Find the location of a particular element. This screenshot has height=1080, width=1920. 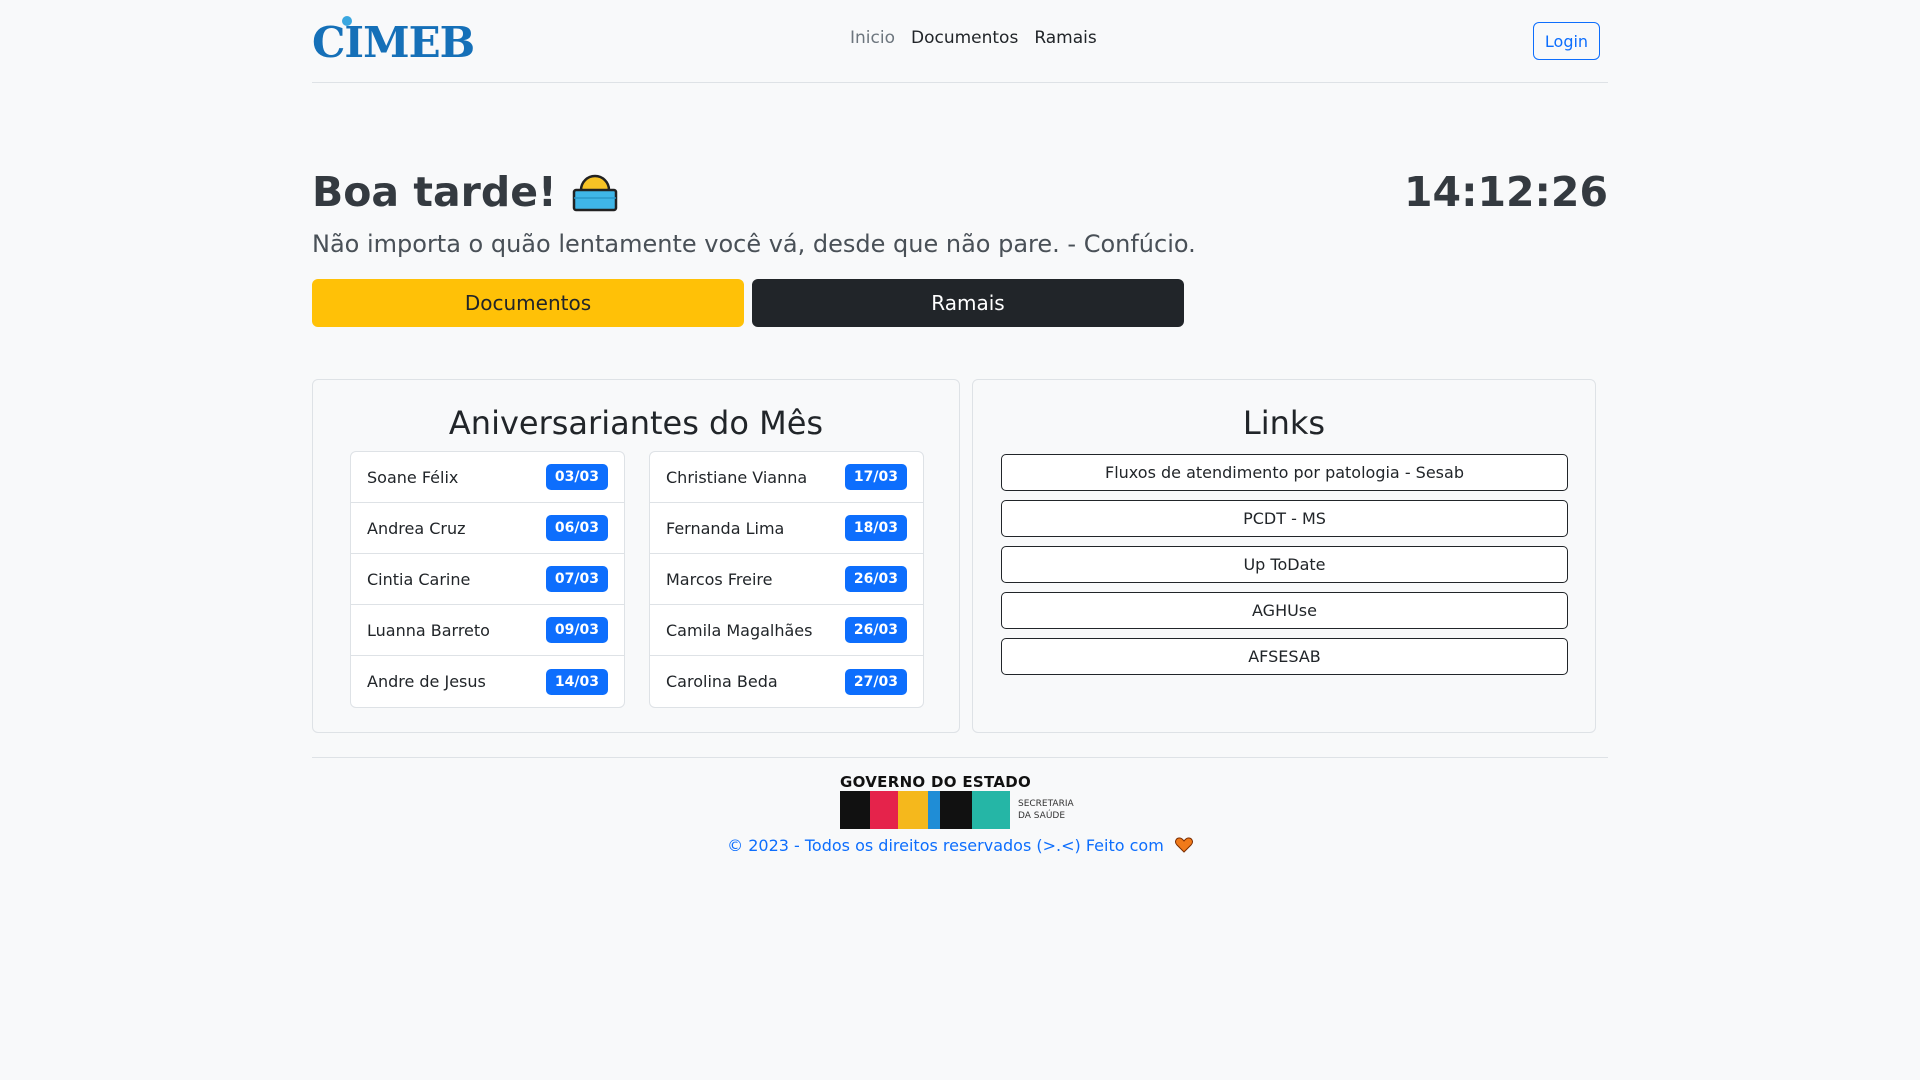

clock: 14:12:26 is located at coordinates (1506, 192).